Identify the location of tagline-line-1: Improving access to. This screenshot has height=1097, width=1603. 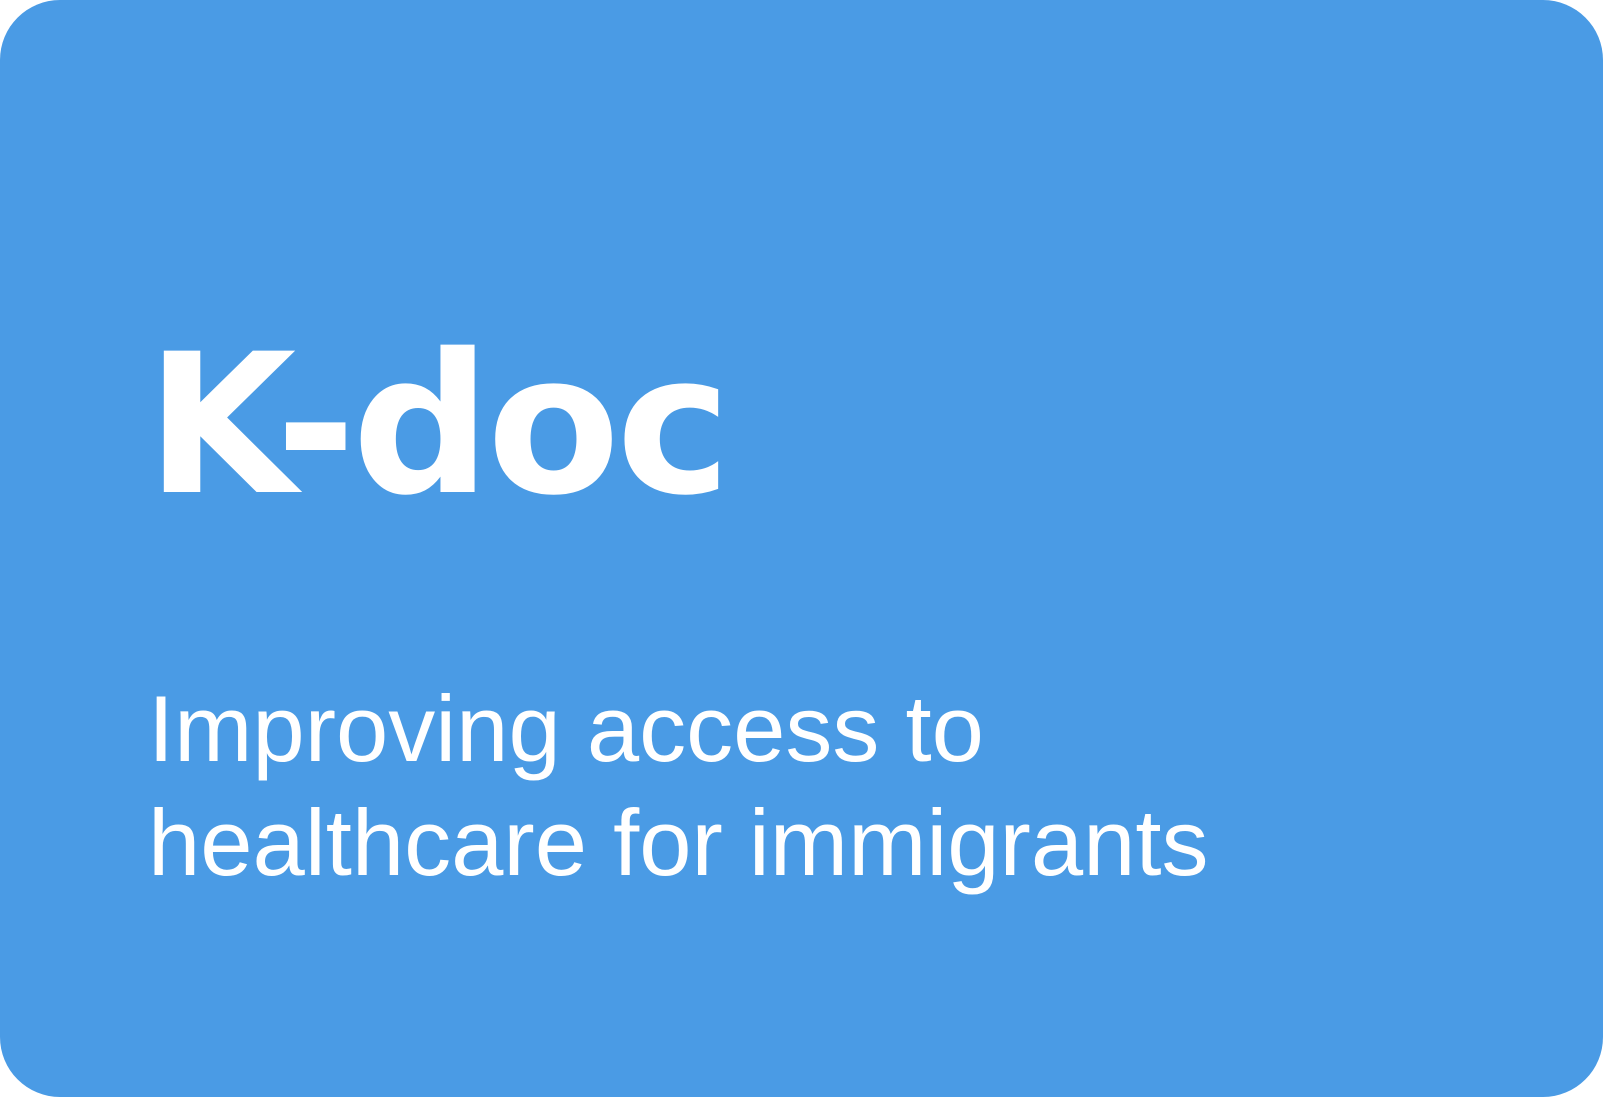
(566, 728).